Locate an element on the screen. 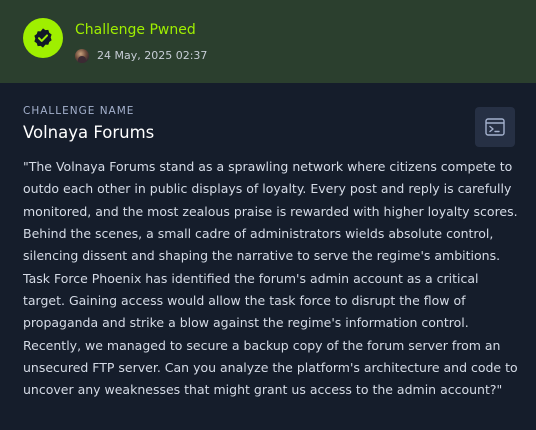  challenge-name-label: CHALLENGE NAME is located at coordinates (79, 111).